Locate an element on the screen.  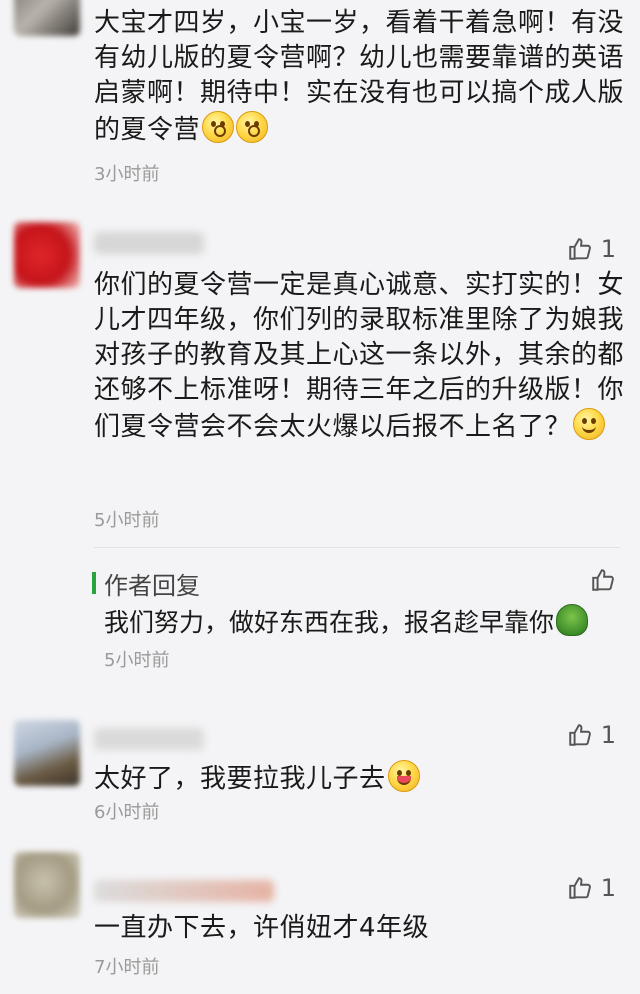
wink-tongue-icon is located at coordinates (403, 776).